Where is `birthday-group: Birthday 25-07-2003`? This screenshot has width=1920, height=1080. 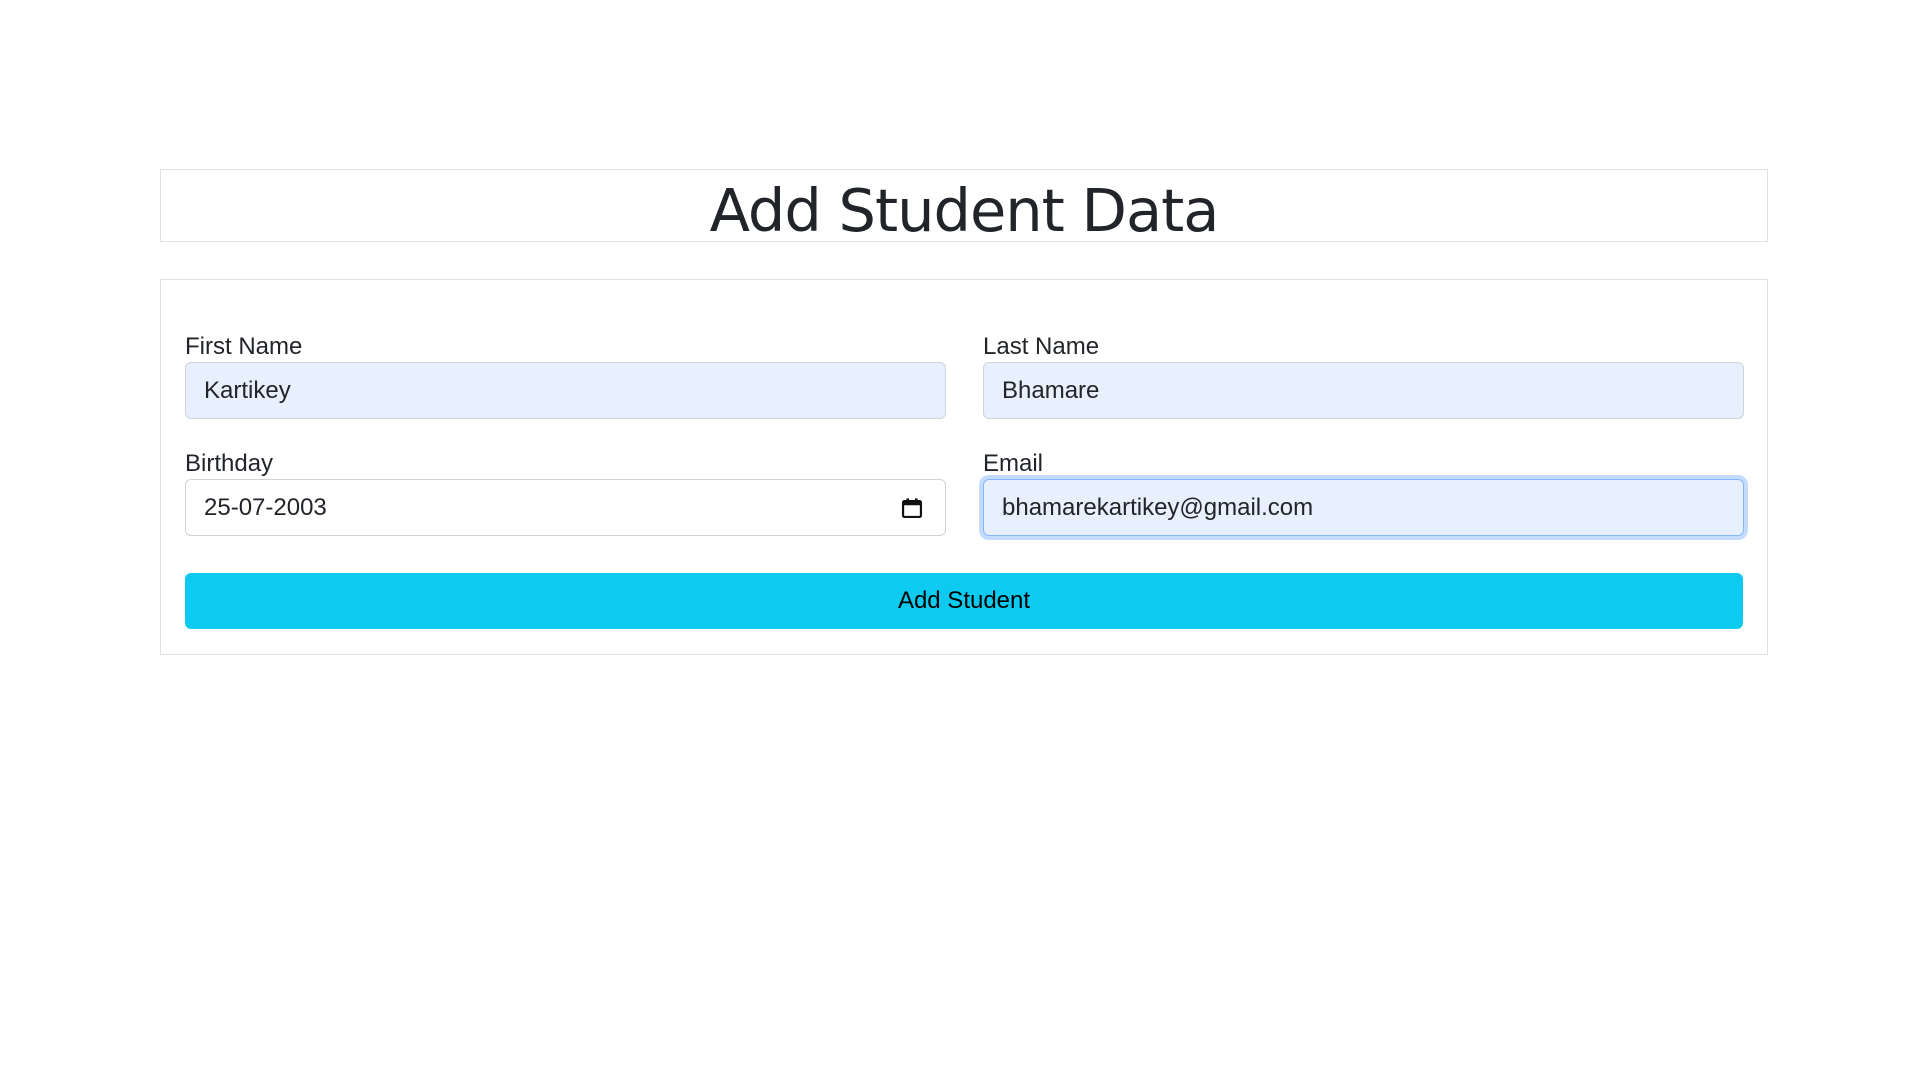
birthday-group: Birthday 25-07-2003 is located at coordinates (565, 493).